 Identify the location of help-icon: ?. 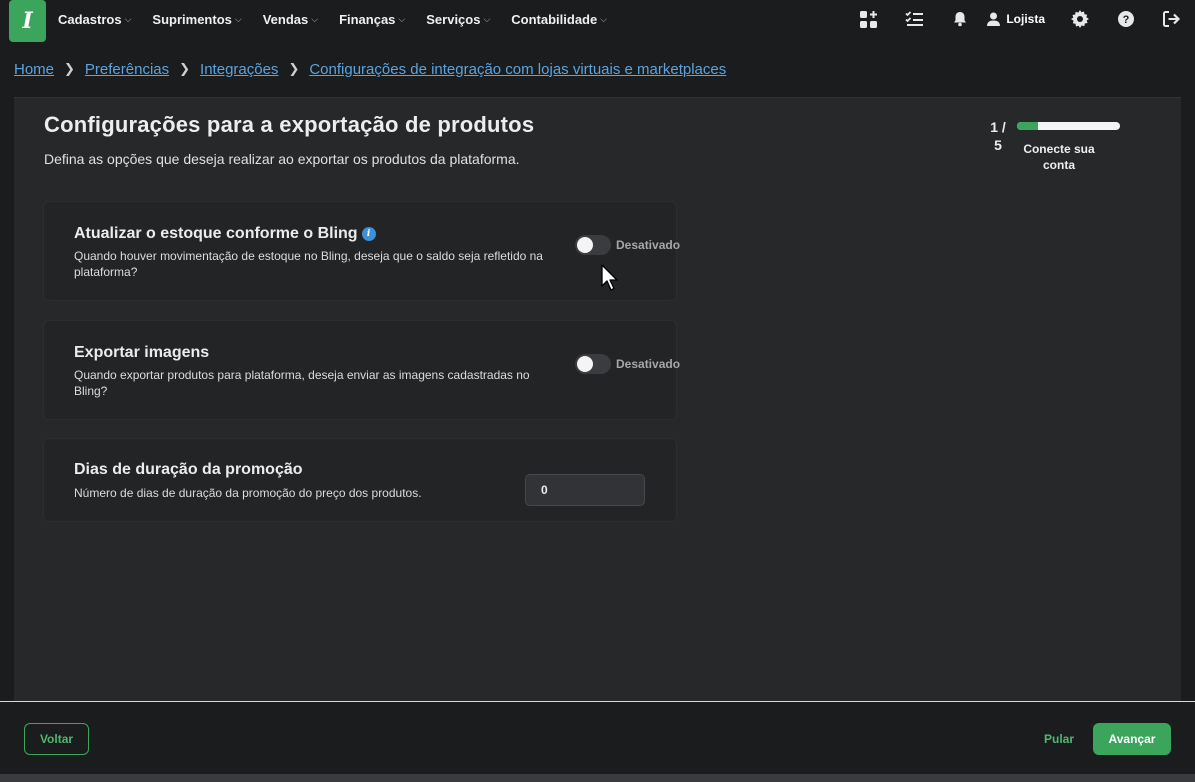
(1126, 19).